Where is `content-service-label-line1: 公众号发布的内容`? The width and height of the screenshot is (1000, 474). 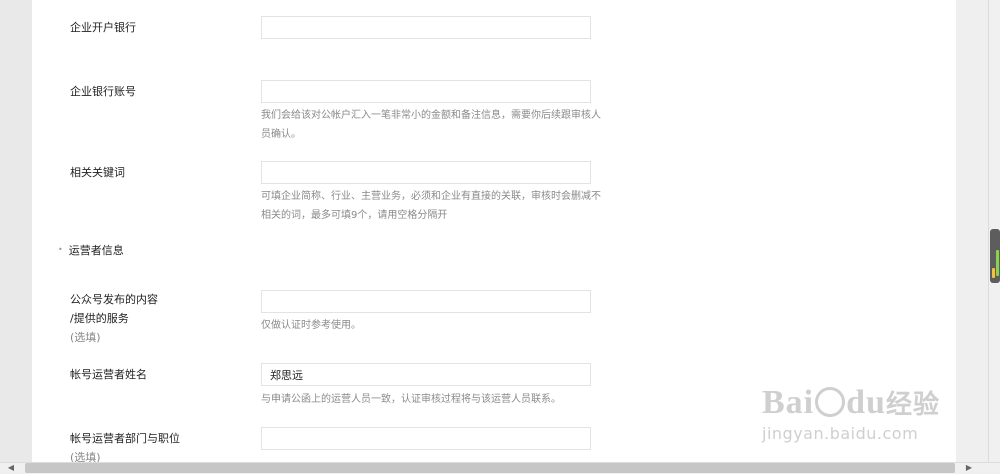
content-service-label-line1: 公众号发布的内容 is located at coordinates (114, 299).